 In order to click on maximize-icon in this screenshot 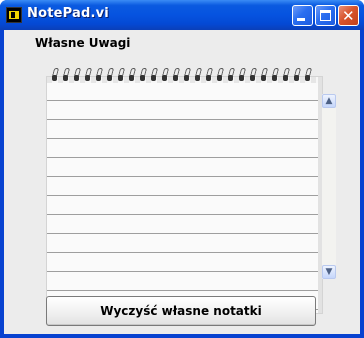, I will do `click(325, 15)`.